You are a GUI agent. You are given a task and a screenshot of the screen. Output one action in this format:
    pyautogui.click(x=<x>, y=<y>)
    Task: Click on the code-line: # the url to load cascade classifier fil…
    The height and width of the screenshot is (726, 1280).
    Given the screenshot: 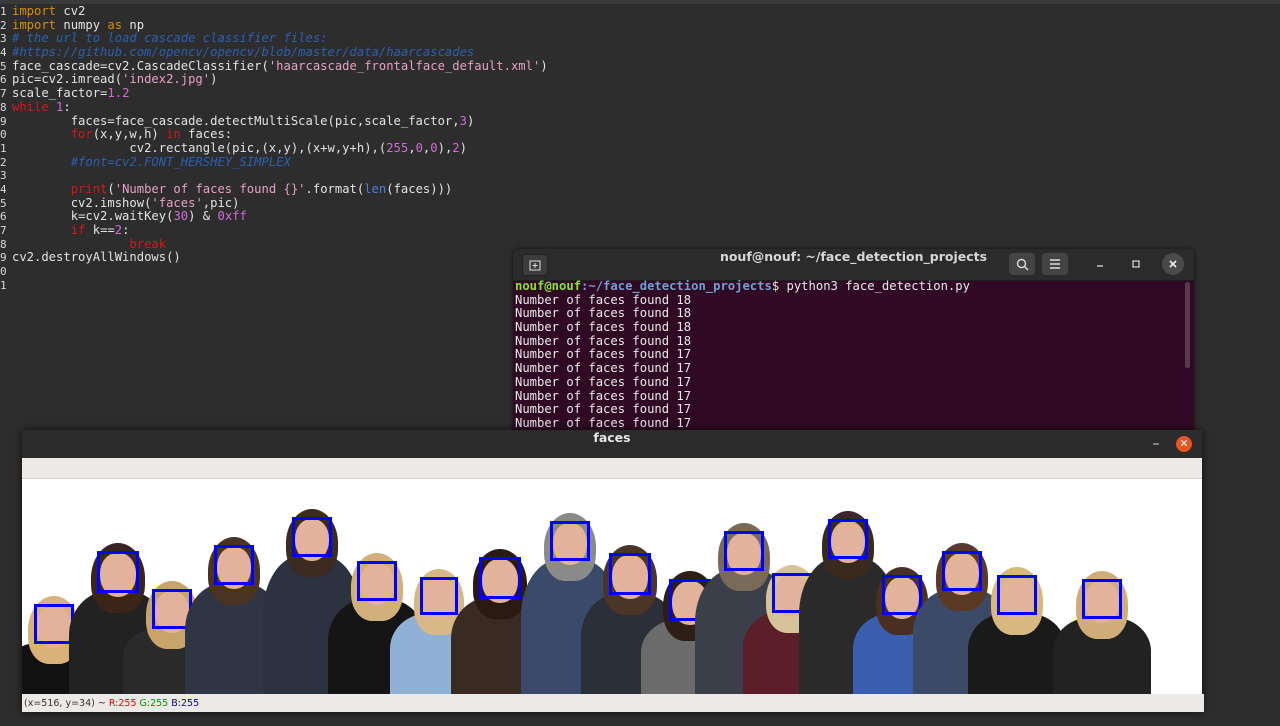 What is the action you would take?
    pyautogui.click(x=280, y=39)
    